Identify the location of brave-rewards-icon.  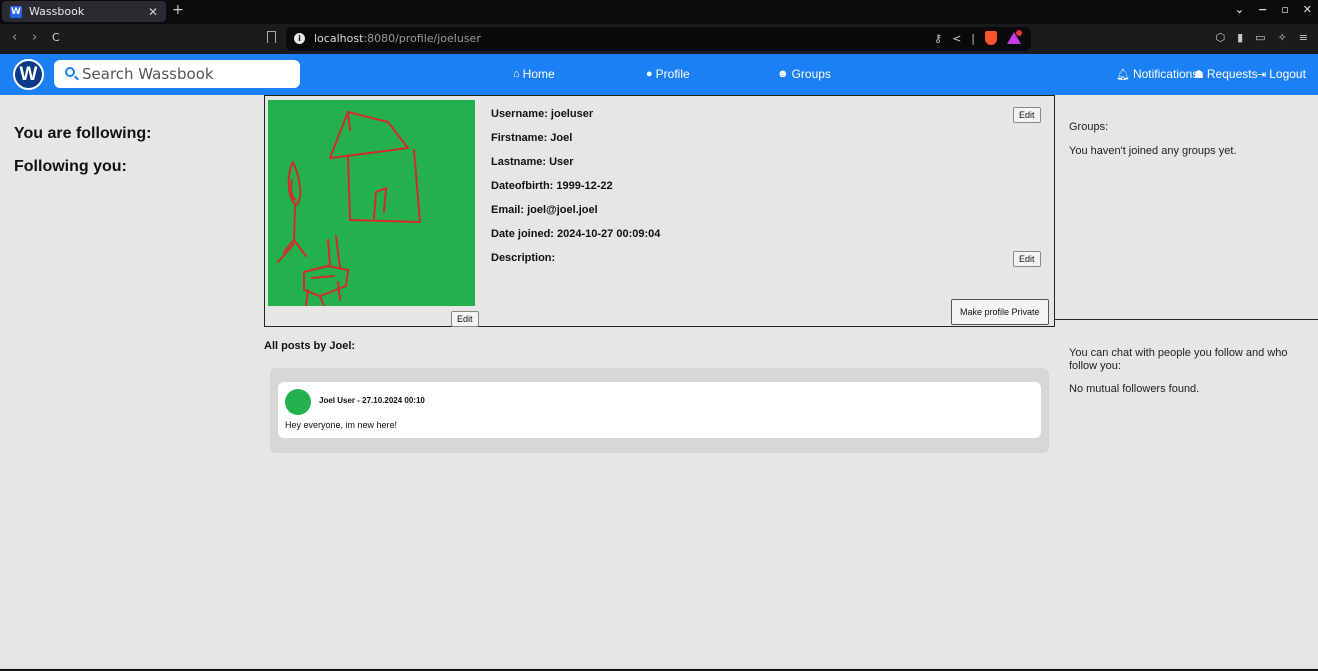
(1014, 37).